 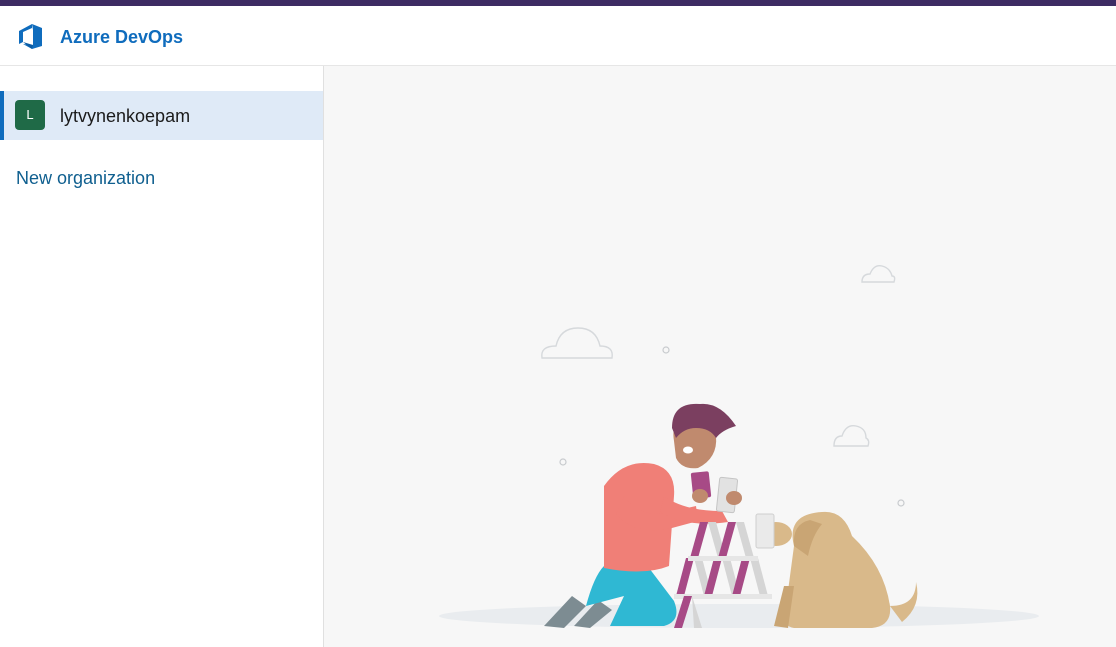 What do you see at coordinates (125, 116) in the screenshot?
I see `organization-name: lytvynenkoepam` at bounding box center [125, 116].